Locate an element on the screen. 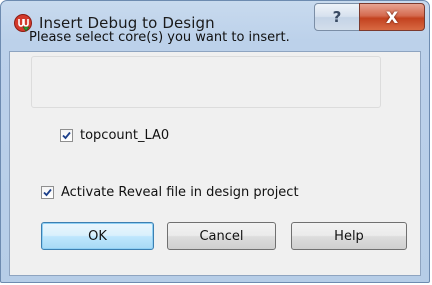  close-icon: X is located at coordinates (392, 17).